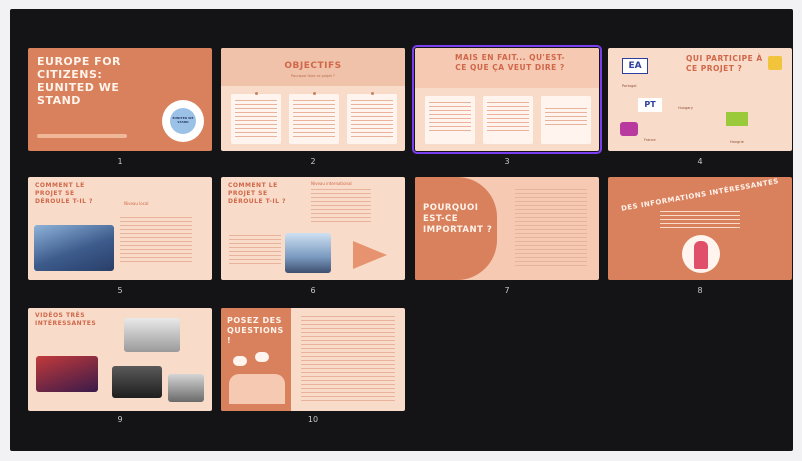 This screenshot has height=461, width=802. What do you see at coordinates (255, 330) in the screenshot?
I see `slide-title: Posez des questions !` at bounding box center [255, 330].